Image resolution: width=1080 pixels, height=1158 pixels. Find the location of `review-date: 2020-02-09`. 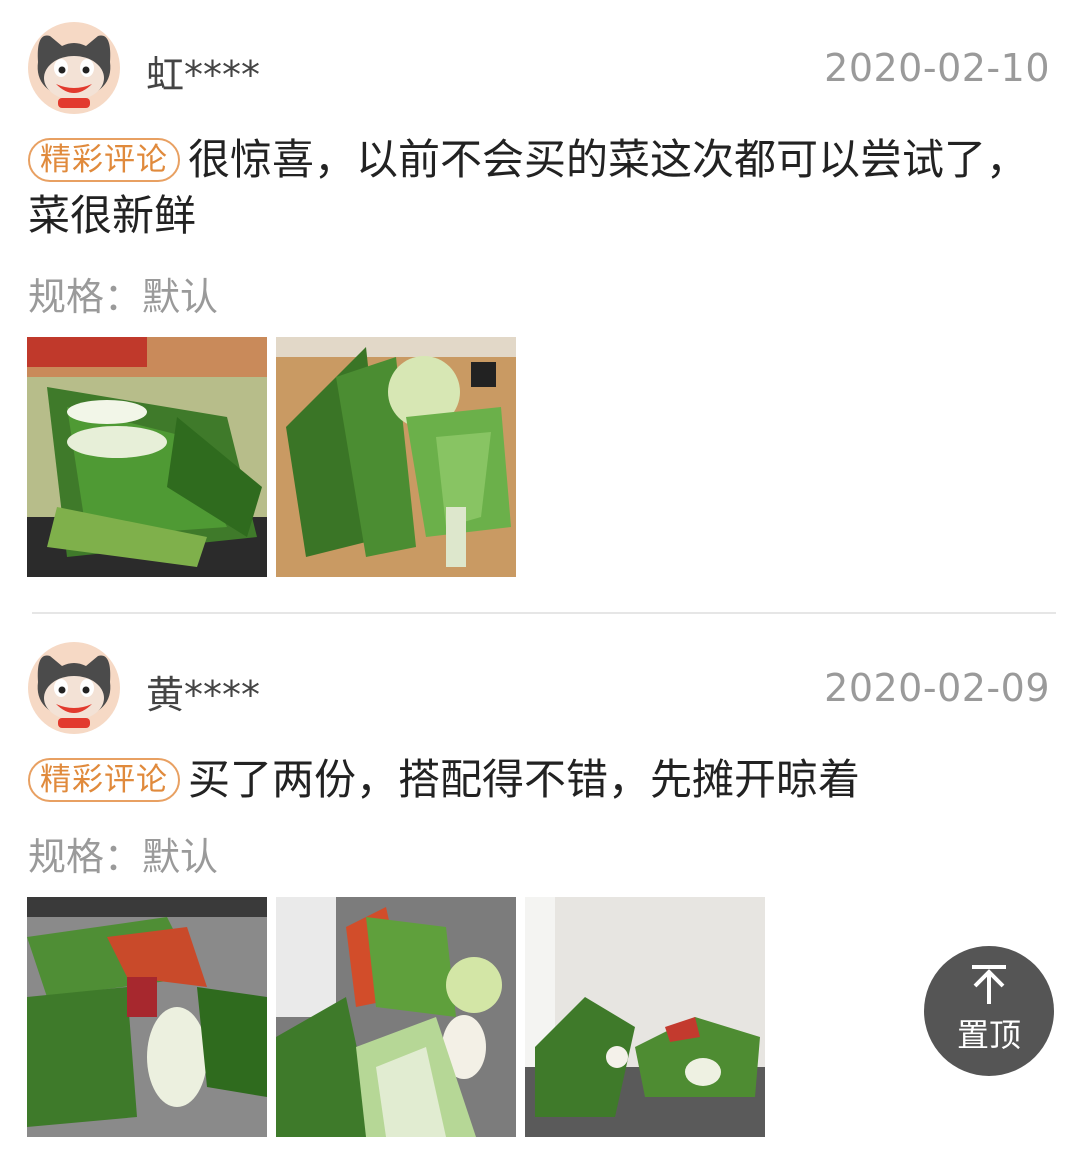

review-date: 2020-02-09 is located at coordinates (937, 688).